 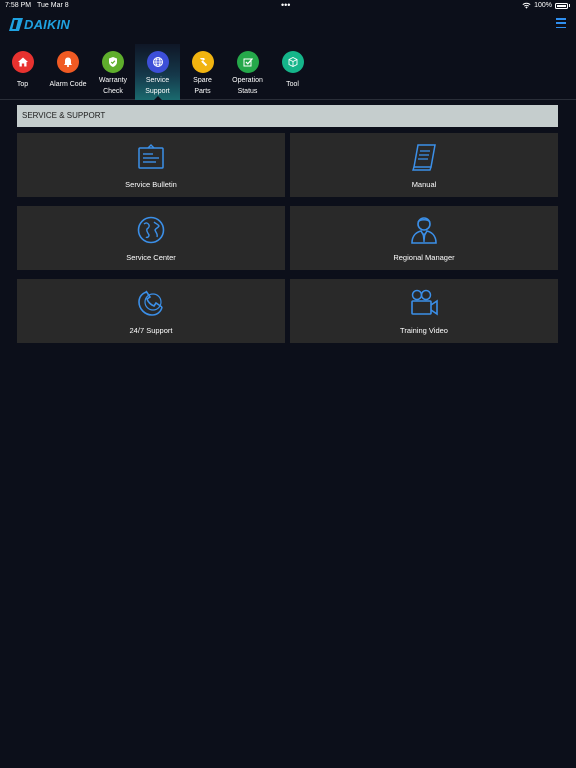 I want to click on tile-manual: Manual, so click(x=424, y=165).